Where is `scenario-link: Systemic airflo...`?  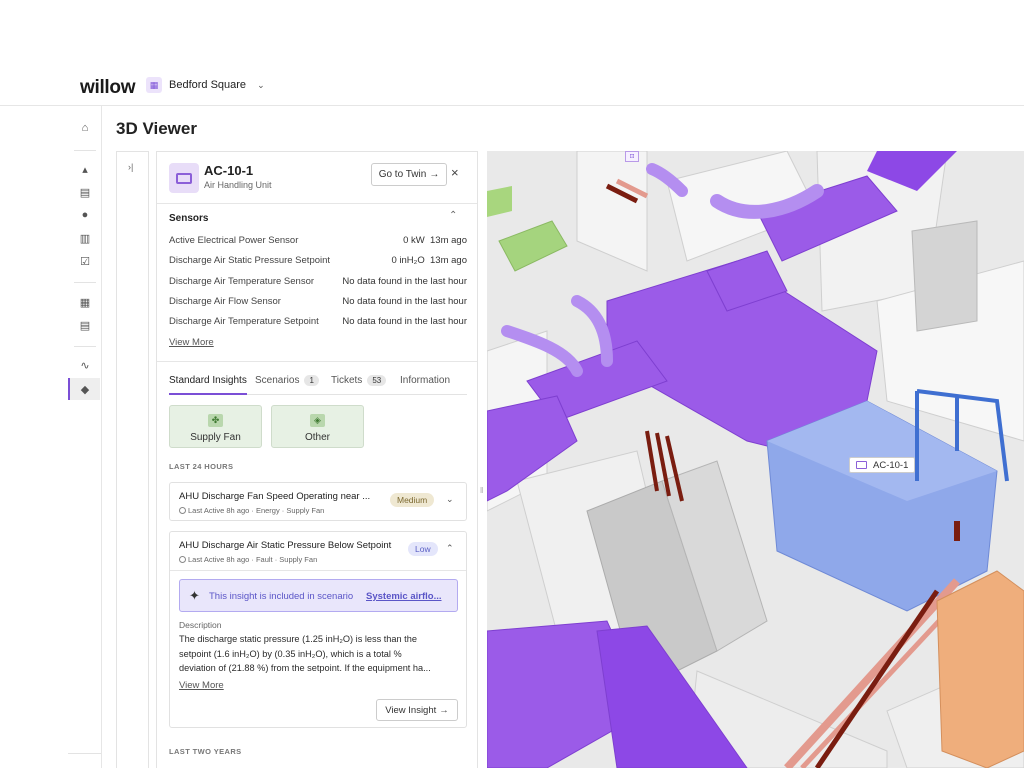
scenario-link: Systemic airflo... is located at coordinates (404, 596).